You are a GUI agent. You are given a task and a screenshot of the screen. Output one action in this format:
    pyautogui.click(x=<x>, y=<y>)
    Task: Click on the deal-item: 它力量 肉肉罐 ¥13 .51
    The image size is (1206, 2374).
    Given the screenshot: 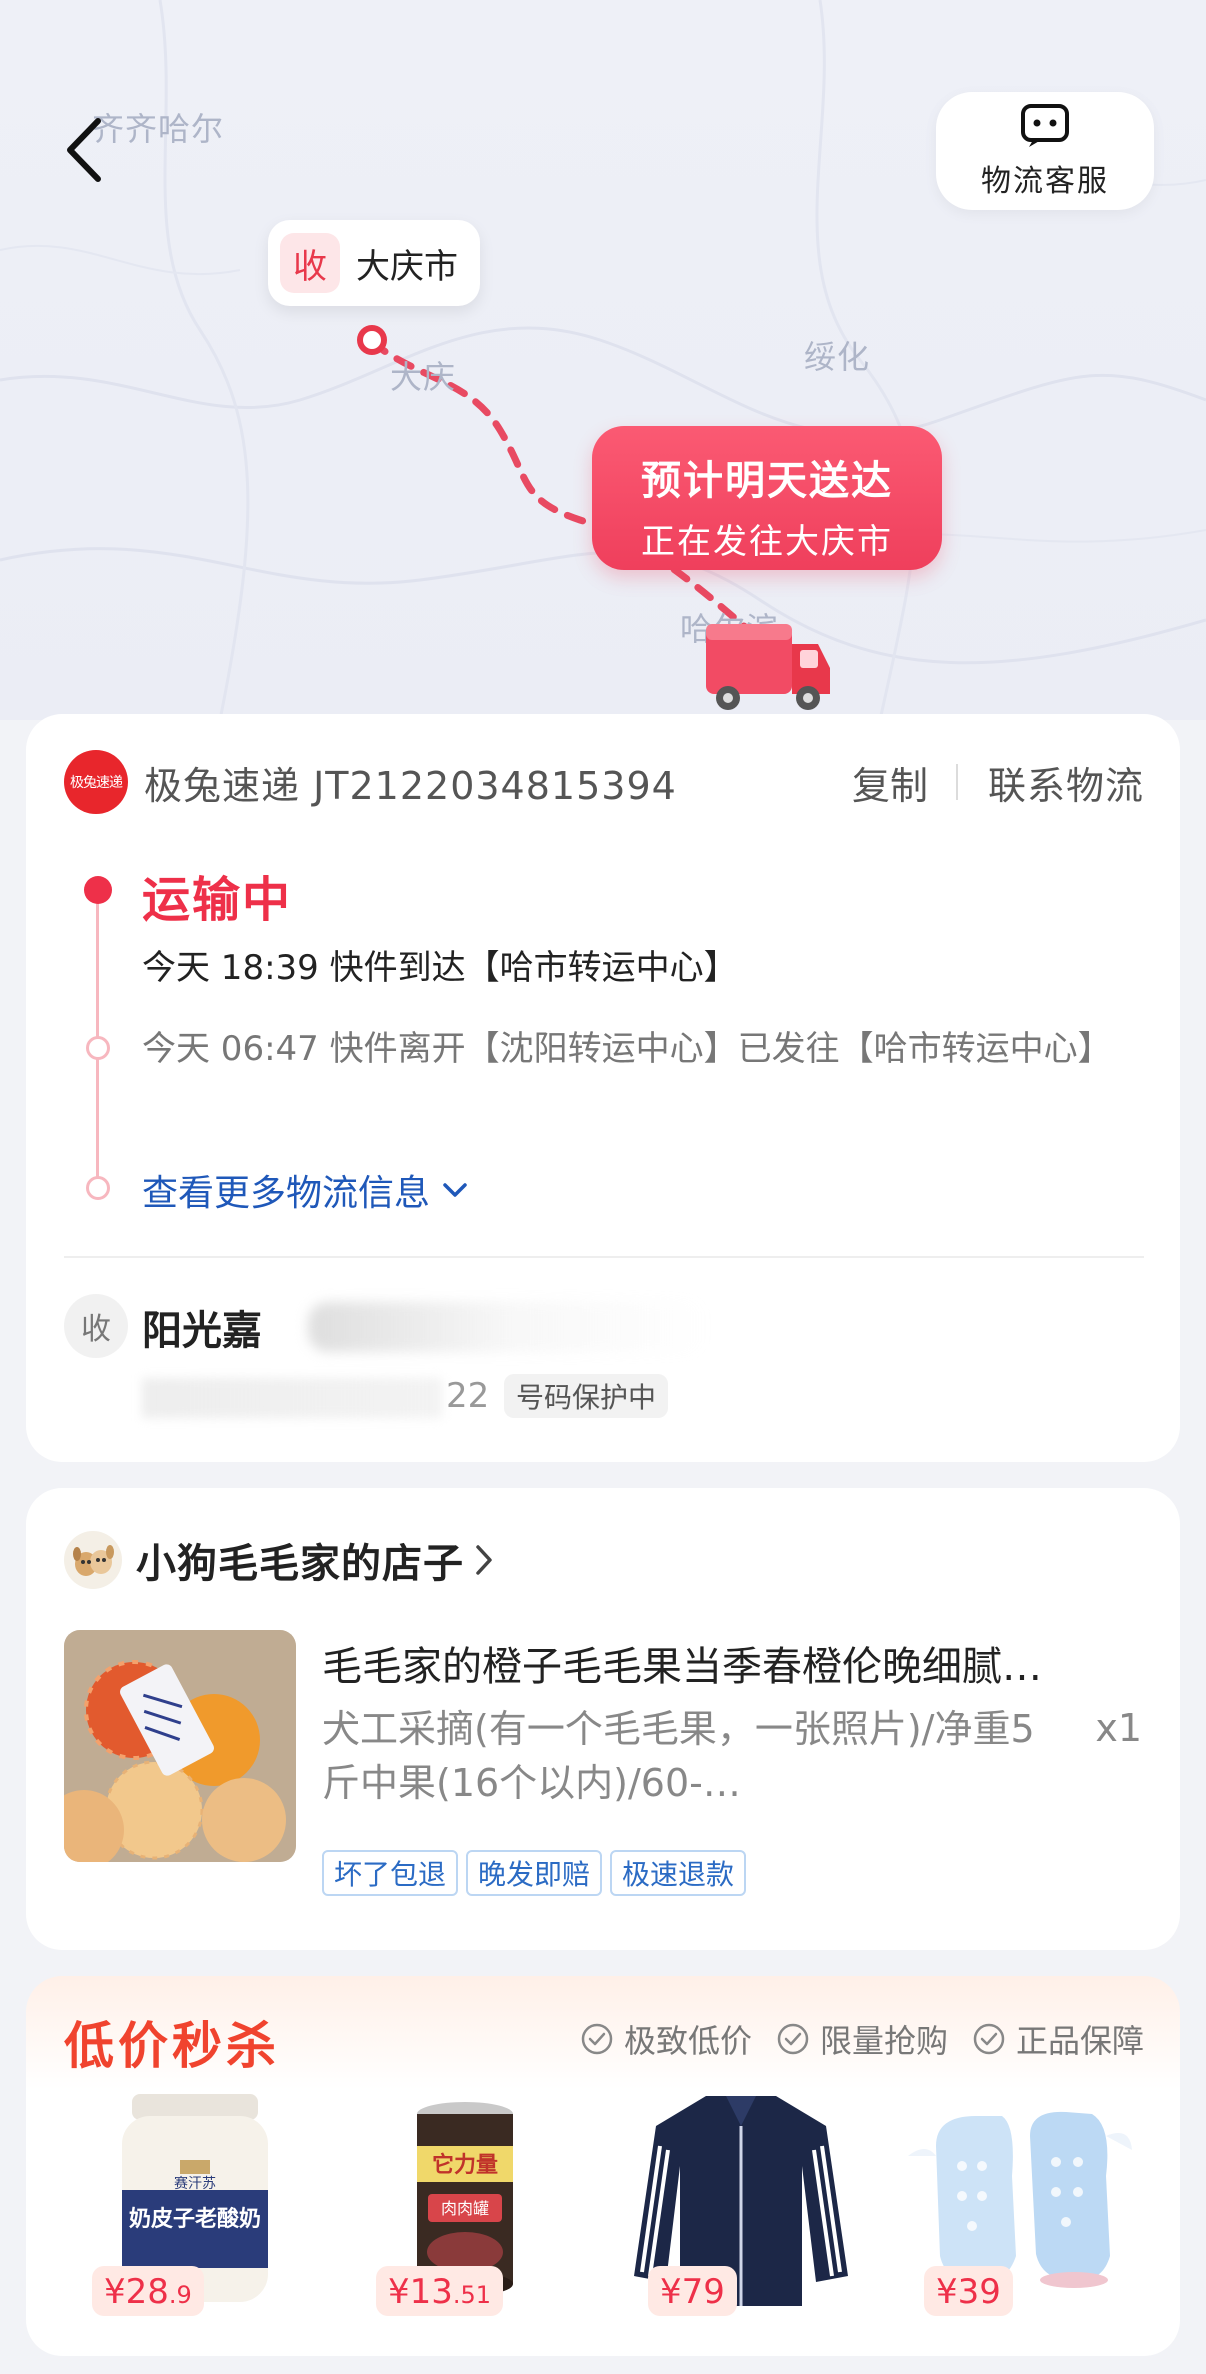 What is the action you would take?
    pyautogui.click(x=465, y=2211)
    